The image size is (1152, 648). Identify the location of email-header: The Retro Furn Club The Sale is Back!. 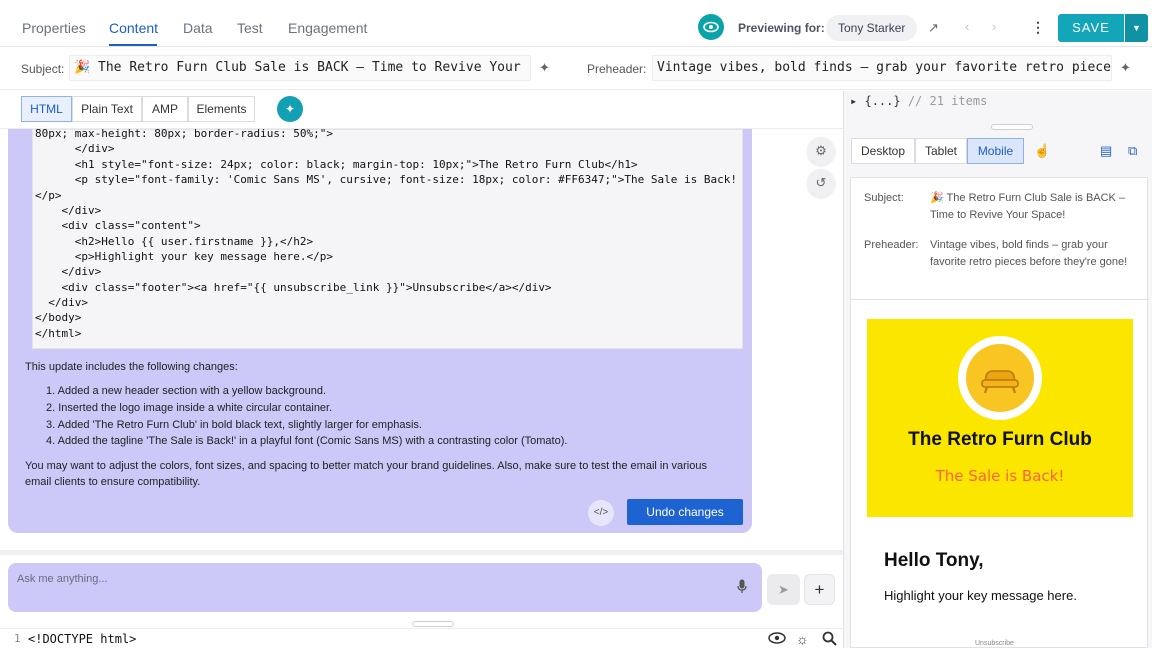
(1000, 418).